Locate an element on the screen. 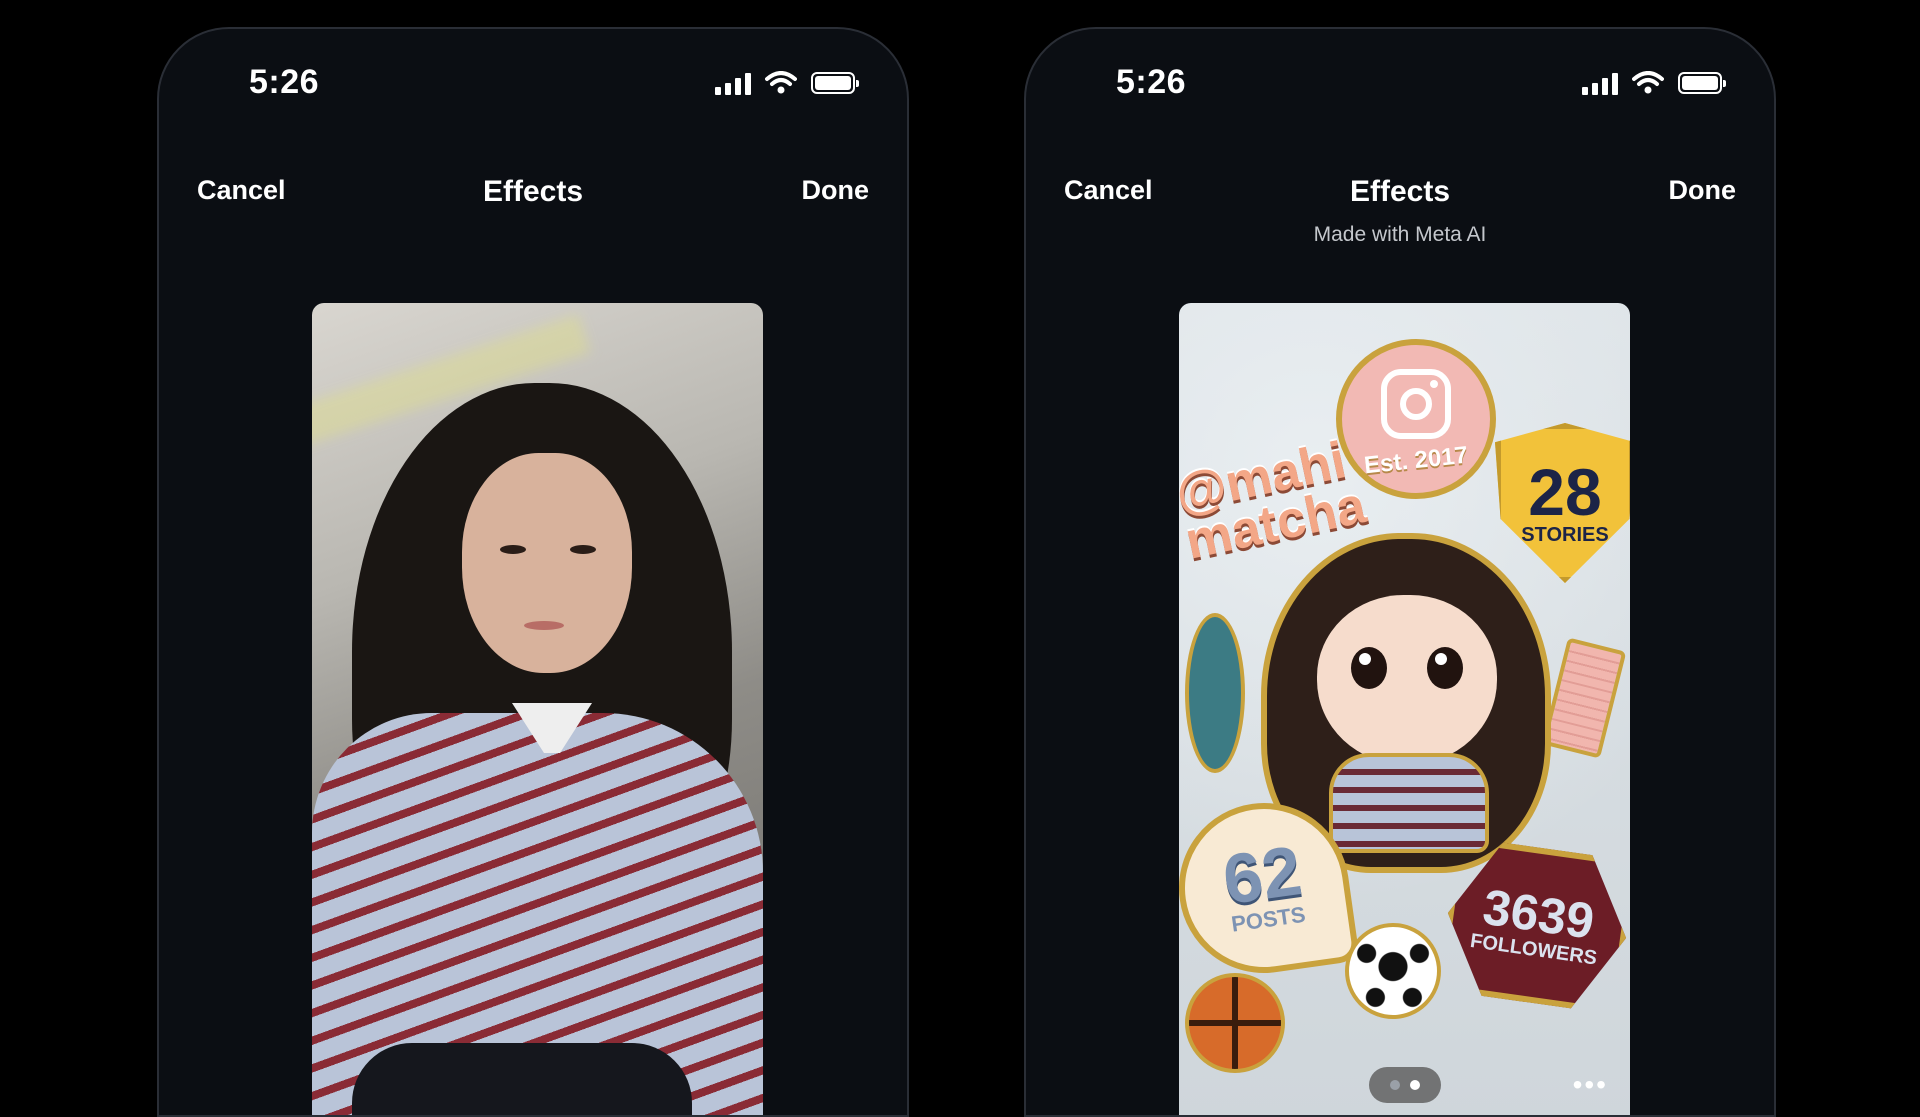  stories-label: STORIES is located at coordinates (1565, 534).